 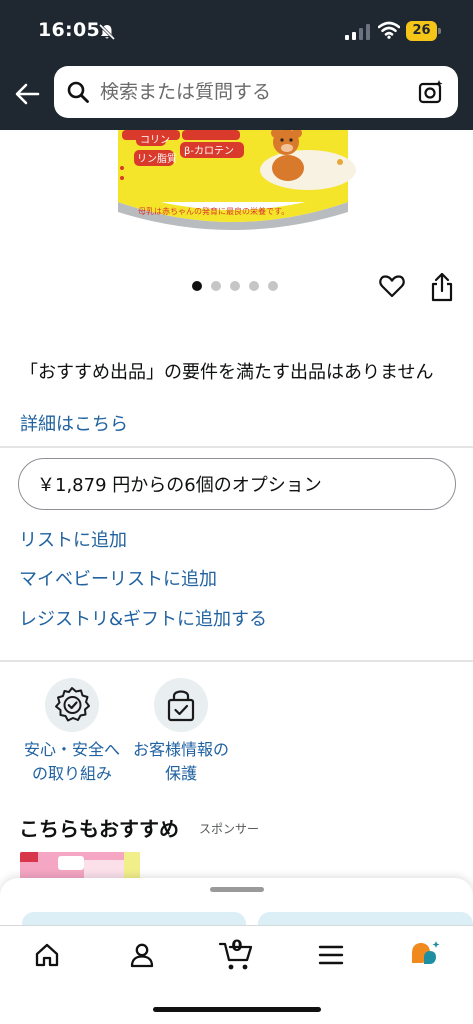 I want to click on svg-text: 母乳は赤ちゃんの発育に最良の栄養です。, so click(x=213, y=211).